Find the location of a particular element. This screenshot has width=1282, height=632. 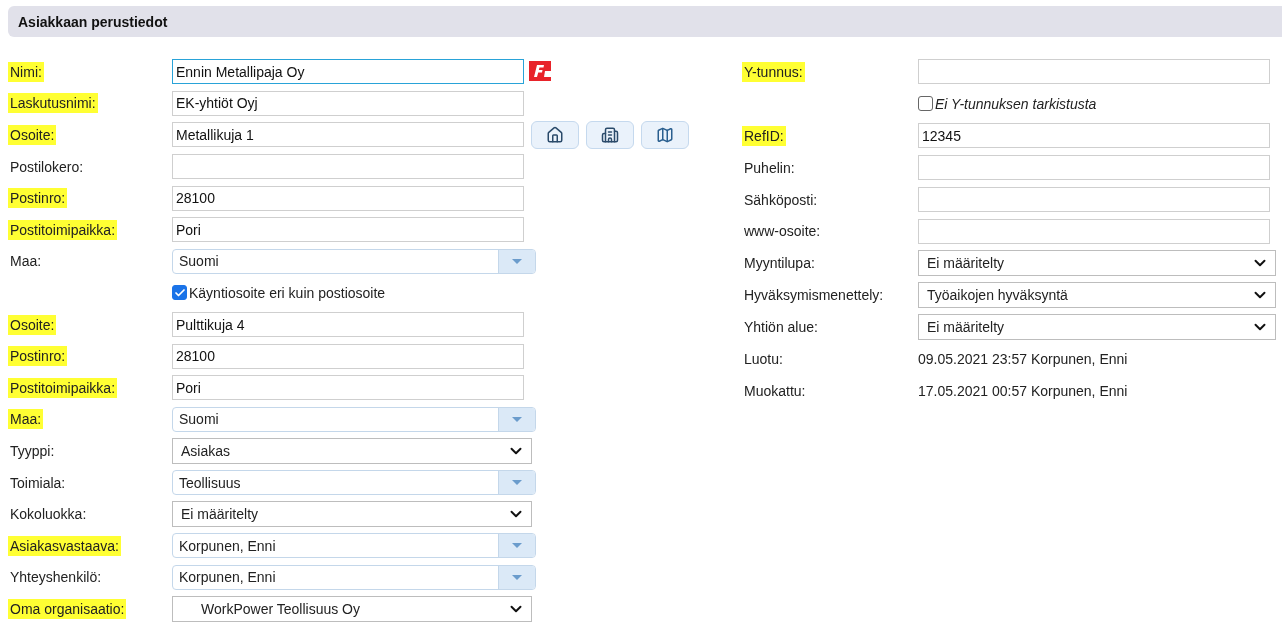

checkbox-label: Ei Y-tunnuksen tarkistusta is located at coordinates (1016, 103).